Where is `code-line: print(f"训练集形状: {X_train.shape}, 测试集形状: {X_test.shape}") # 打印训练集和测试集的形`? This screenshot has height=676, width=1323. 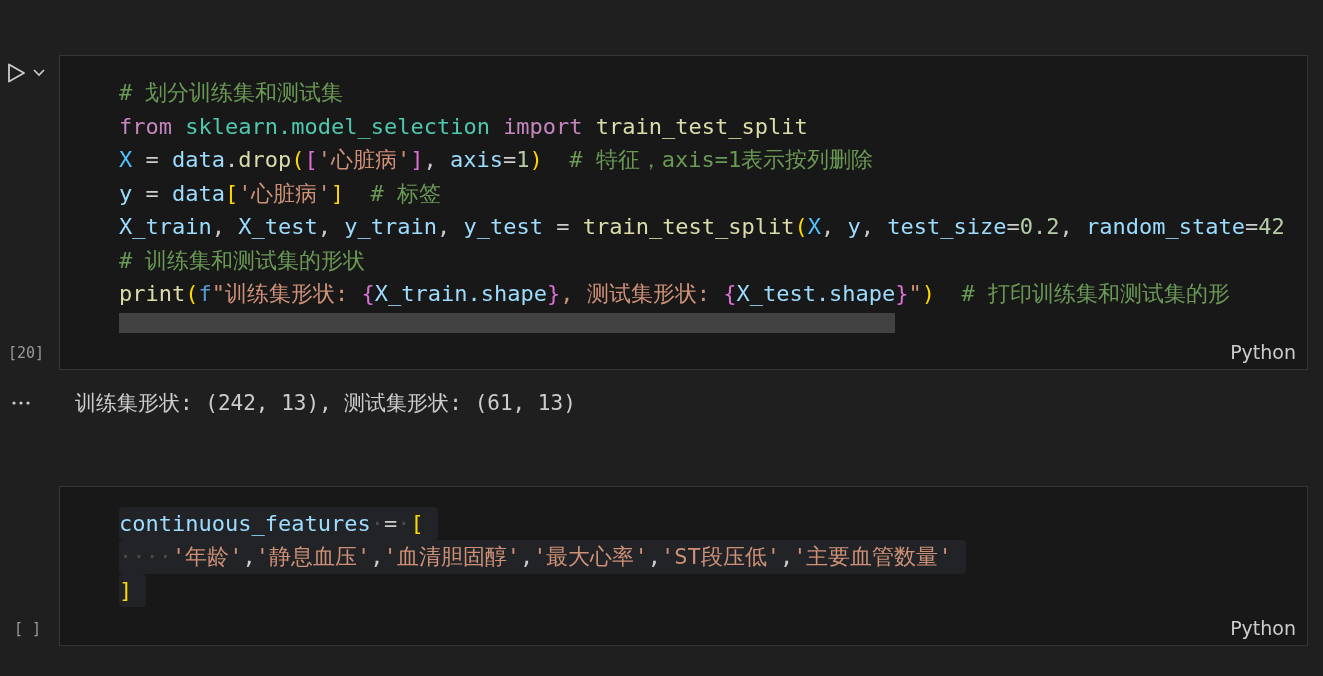
code-line: print(f"训练集形状: {X_train.shape}, 测试集形状: {X_test.shape}") # 打印训练集和测试集的形 is located at coordinates (675, 294).